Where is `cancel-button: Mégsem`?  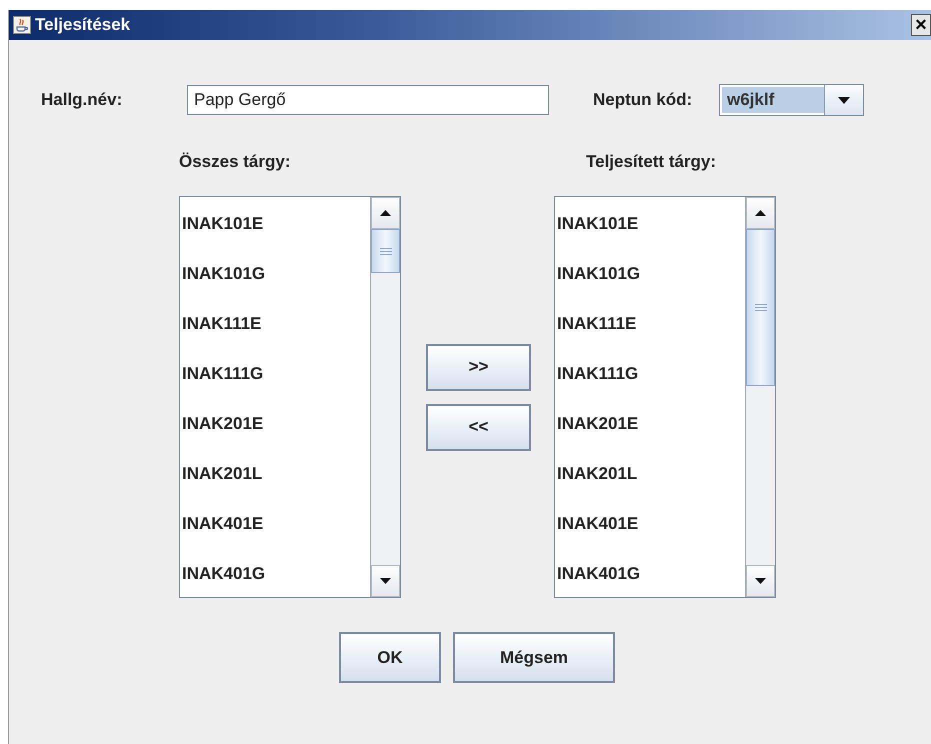 cancel-button: Mégsem is located at coordinates (534, 657).